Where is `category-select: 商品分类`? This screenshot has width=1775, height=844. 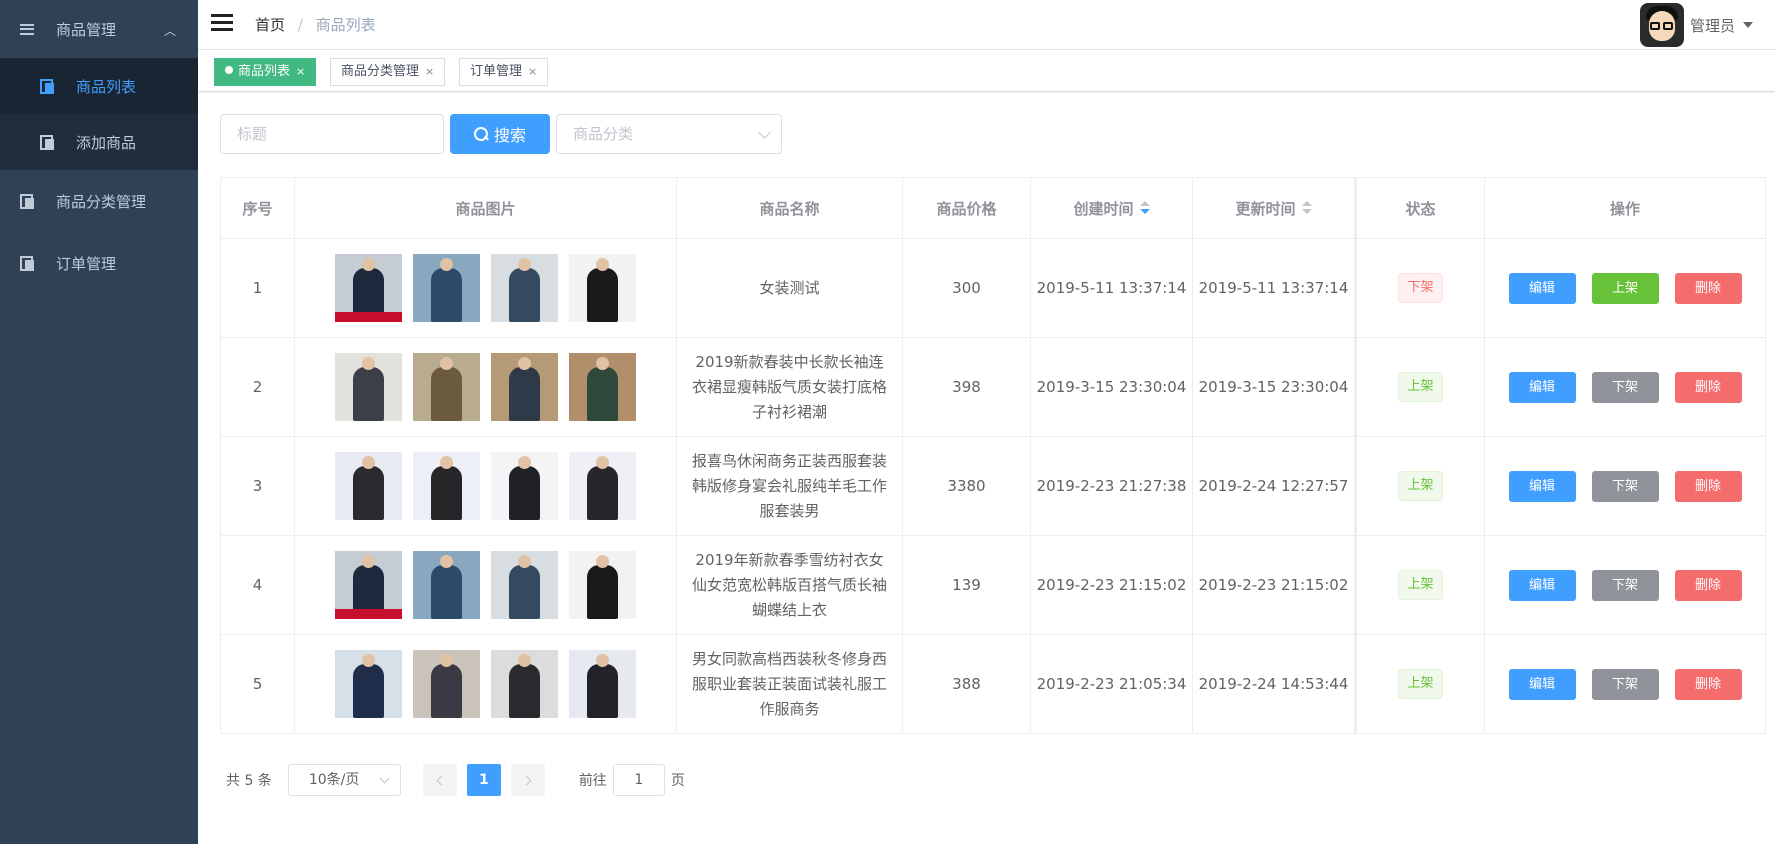 category-select: 商品分类 is located at coordinates (669, 134).